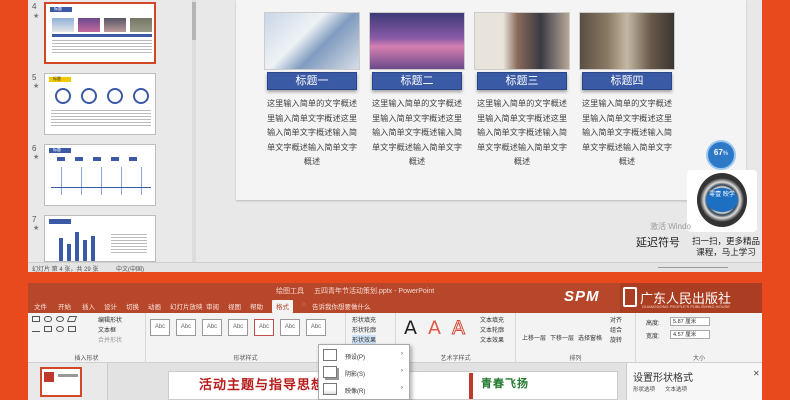 The image size is (790, 400). What do you see at coordinates (238, 327) in the screenshot?
I see `shape-style-4: Abc` at bounding box center [238, 327].